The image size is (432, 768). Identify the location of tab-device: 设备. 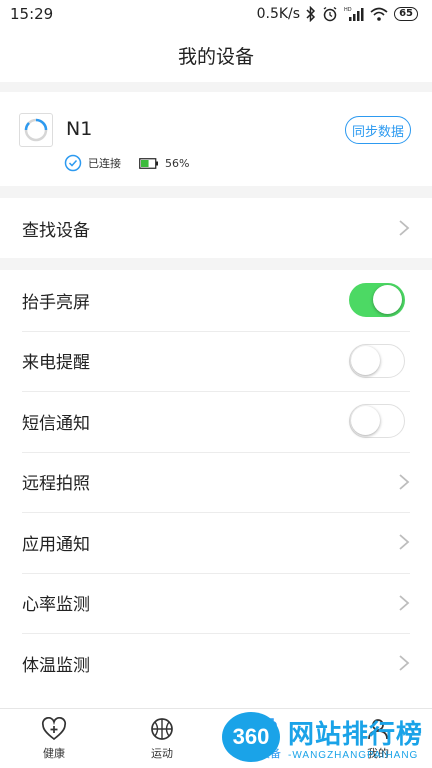
(270, 738).